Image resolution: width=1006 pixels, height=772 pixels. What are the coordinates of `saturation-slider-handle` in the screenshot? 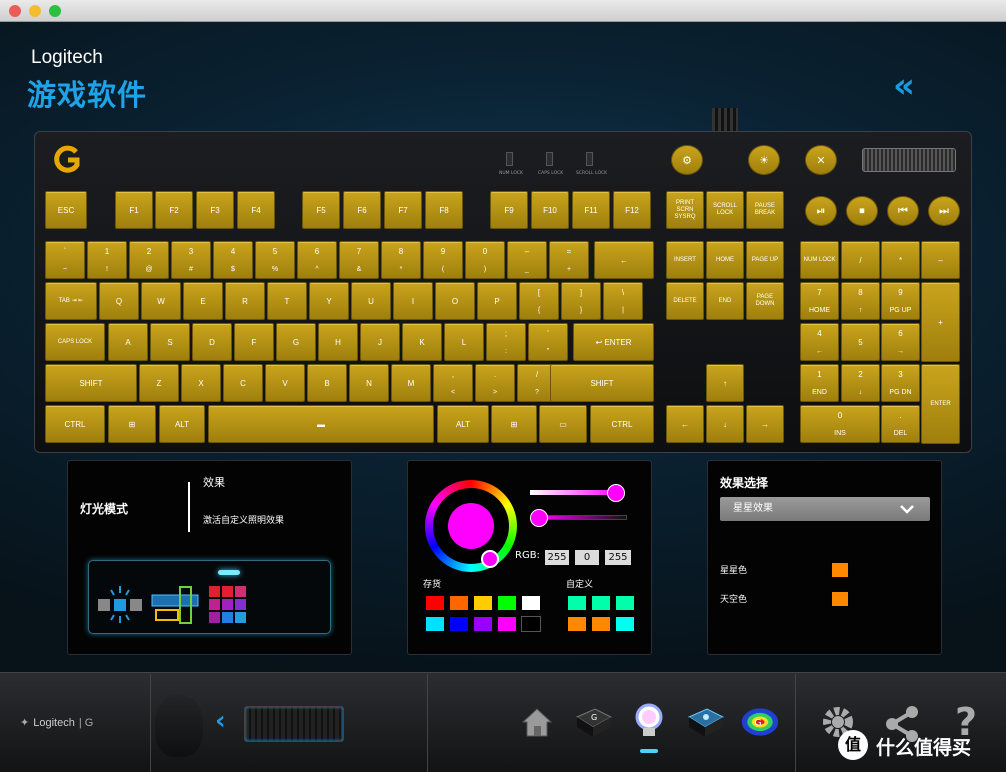 It's located at (616, 493).